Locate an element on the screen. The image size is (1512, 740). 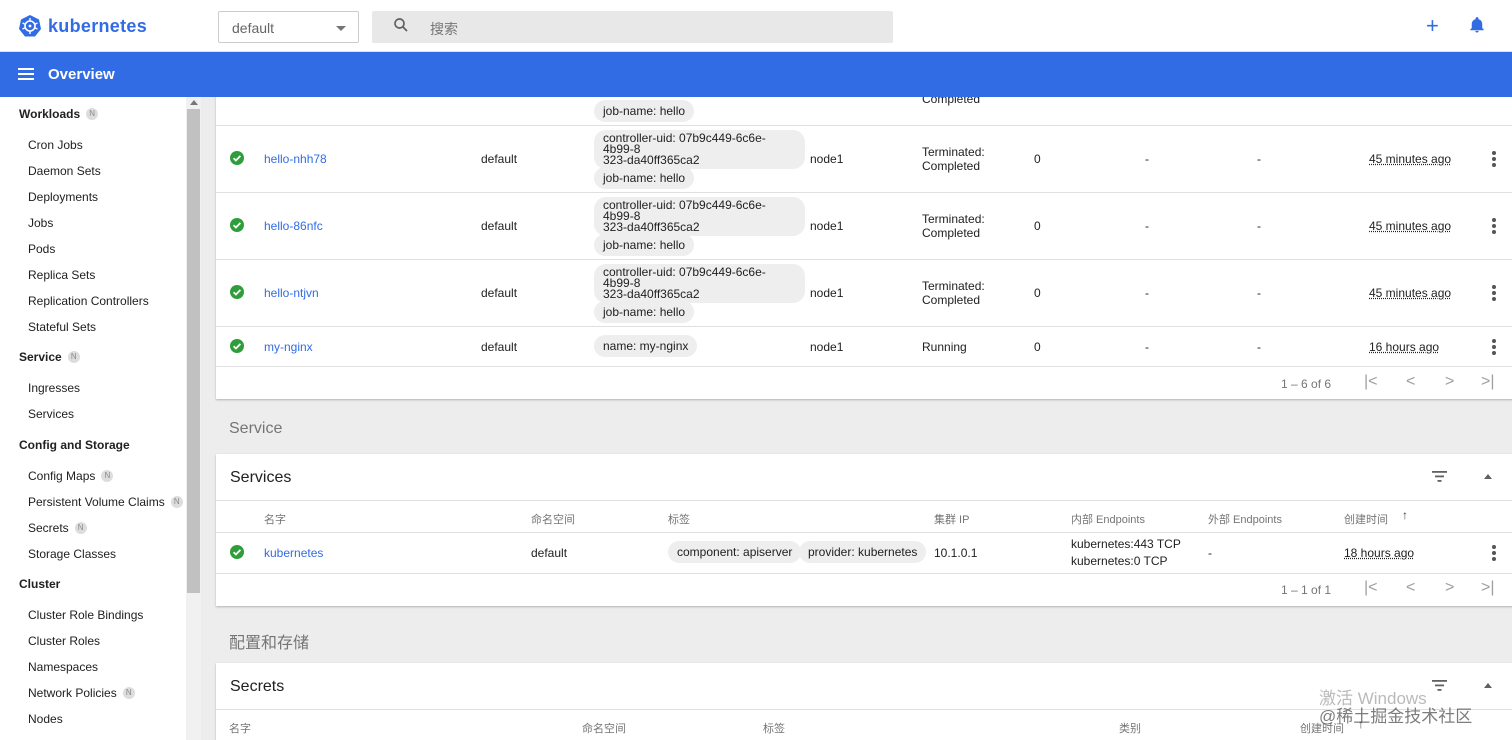
namespace-value: default is located at coordinates (253, 28).